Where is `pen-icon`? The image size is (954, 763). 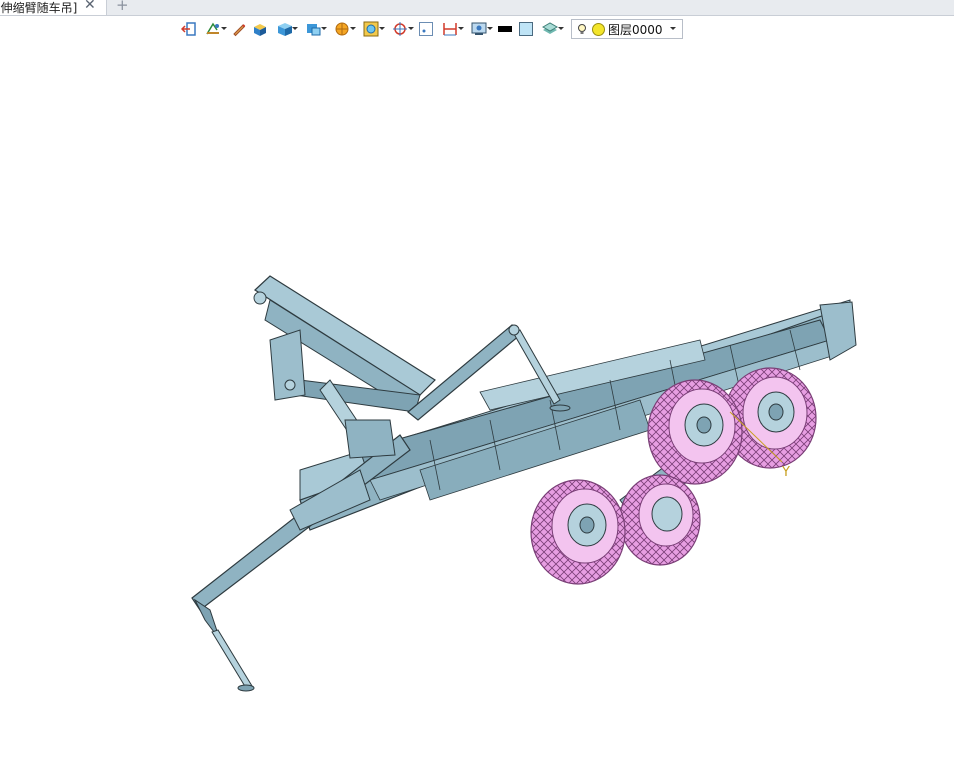 pen-icon is located at coordinates (239, 29).